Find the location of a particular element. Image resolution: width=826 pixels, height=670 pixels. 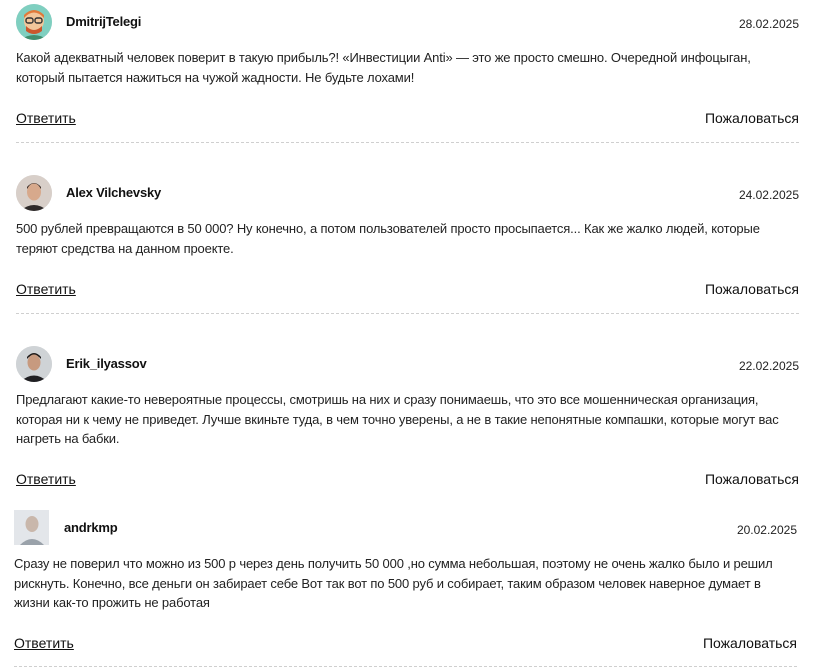

author-name: andrkmp is located at coordinates (91, 527).